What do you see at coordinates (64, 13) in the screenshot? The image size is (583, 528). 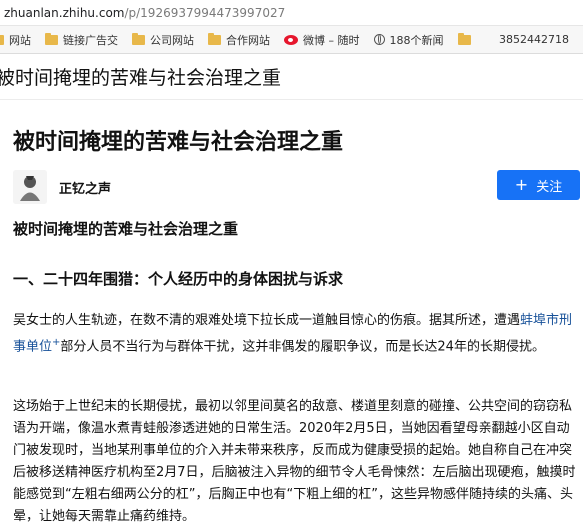 I see `url-host: zhuanlan.zhihu.com` at bounding box center [64, 13].